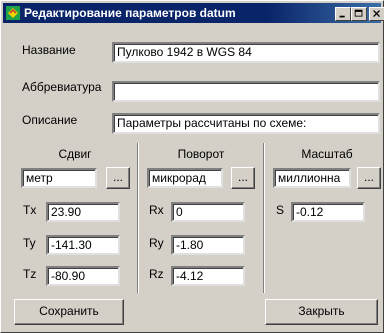  What do you see at coordinates (208, 276) in the screenshot?
I see `rz-input: -4.12` at bounding box center [208, 276].